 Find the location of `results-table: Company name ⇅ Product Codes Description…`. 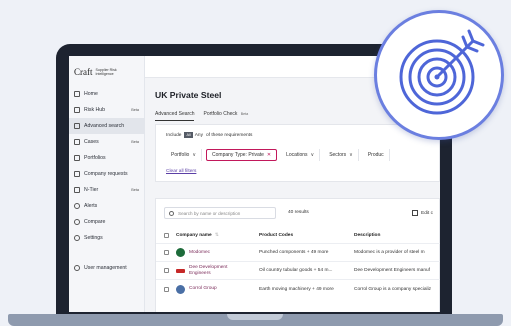

results-table: Company name ⇅ Product Codes Description… is located at coordinates (298, 262).